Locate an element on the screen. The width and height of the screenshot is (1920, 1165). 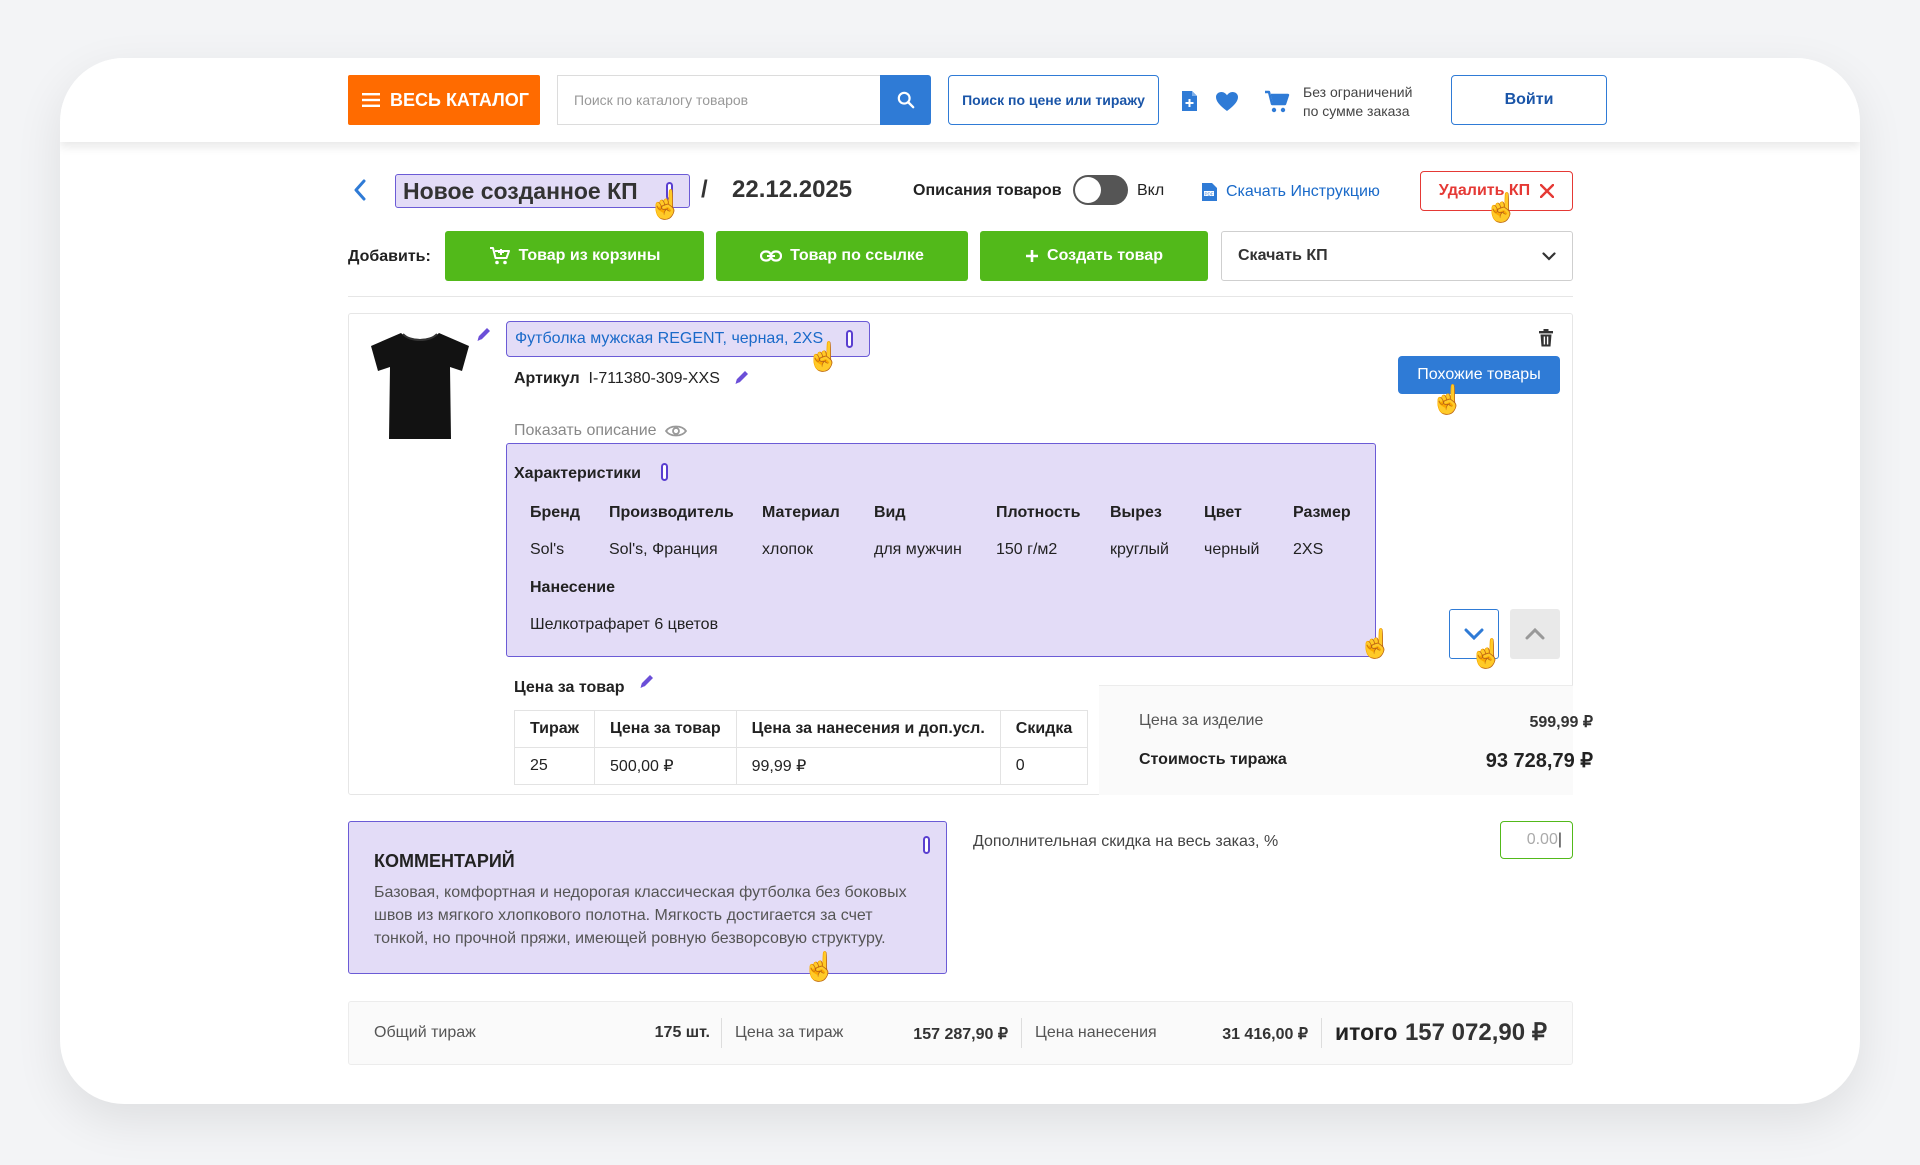
char-key: Вид is located at coordinates (890, 512).